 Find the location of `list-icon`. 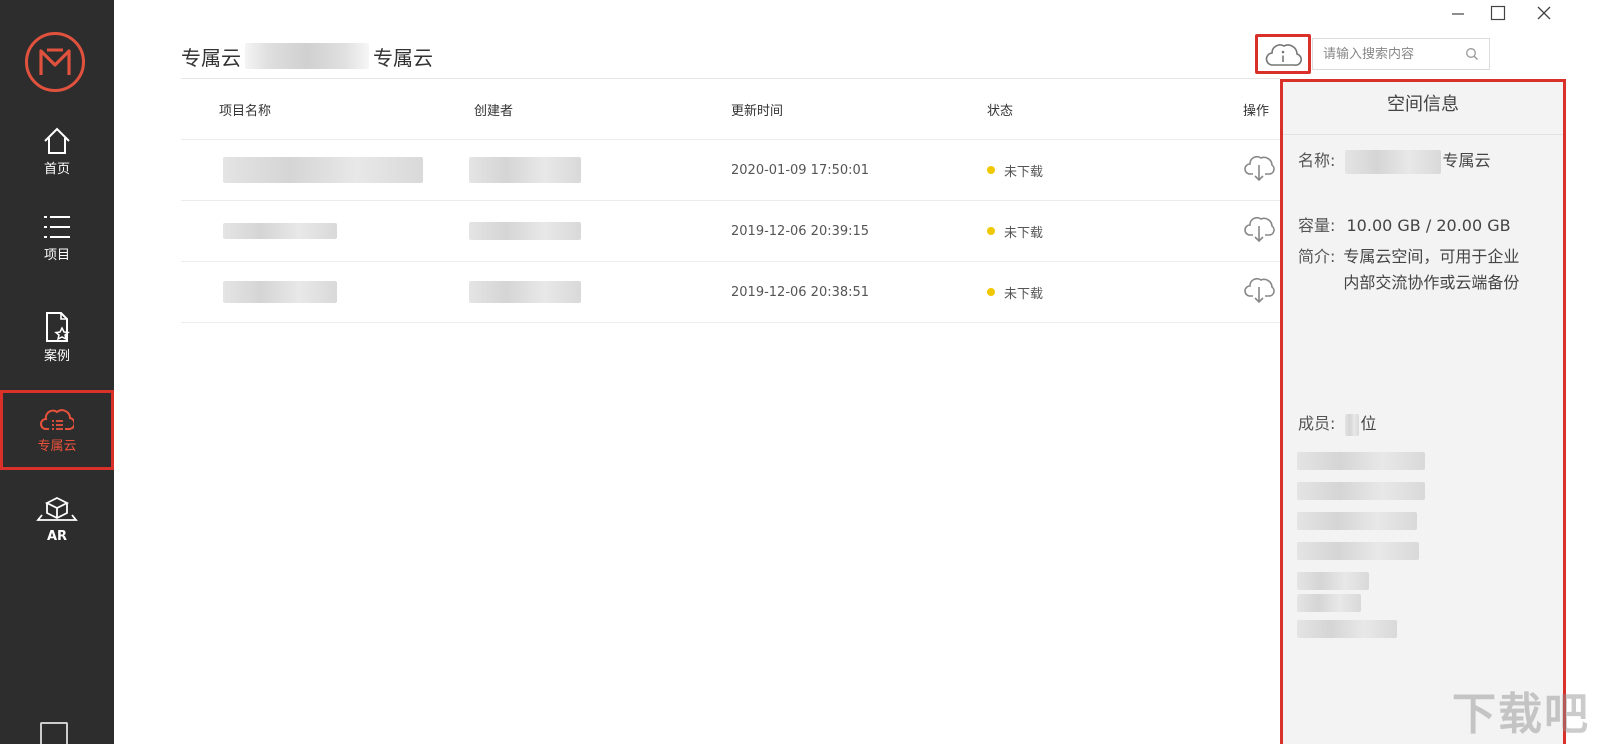

list-icon is located at coordinates (57, 227).